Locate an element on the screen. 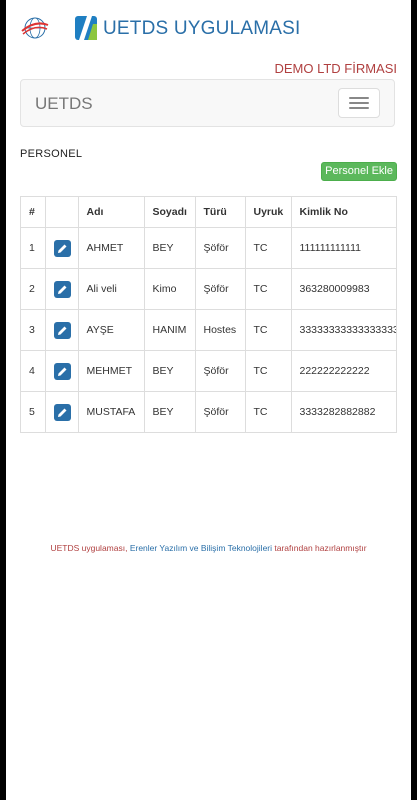 Image resolution: width=417 pixels, height=800 pixels. app-logo-icon is located at coordinates (86, 28).